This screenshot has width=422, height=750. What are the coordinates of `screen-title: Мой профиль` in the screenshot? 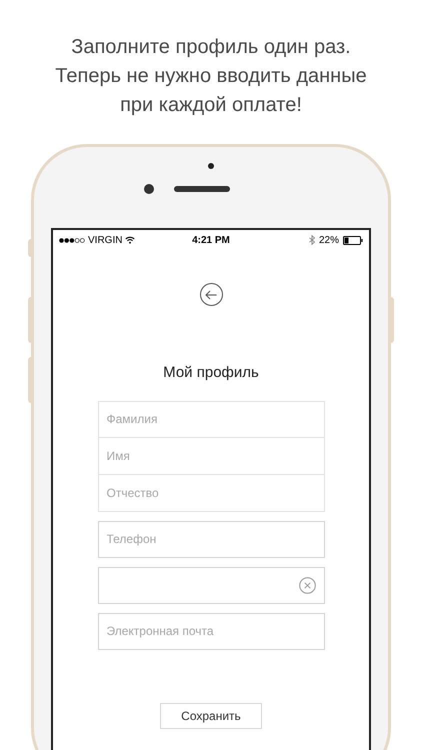 It's located at (211, 373).